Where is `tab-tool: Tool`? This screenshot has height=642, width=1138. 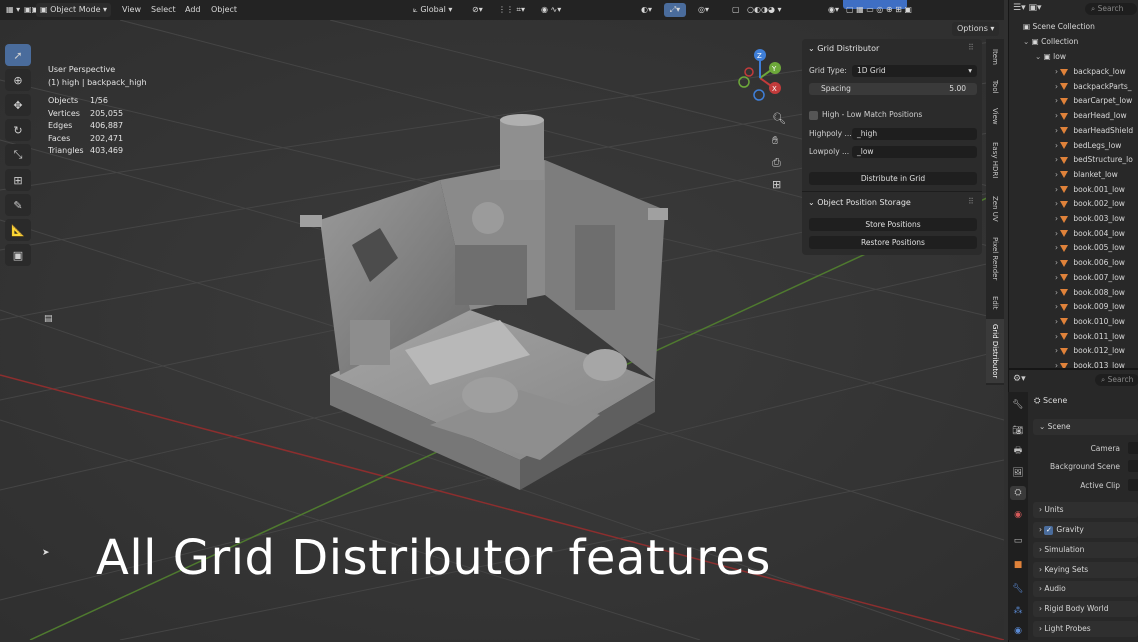 tab-tool: Tool is located at coordinates (995, 87).